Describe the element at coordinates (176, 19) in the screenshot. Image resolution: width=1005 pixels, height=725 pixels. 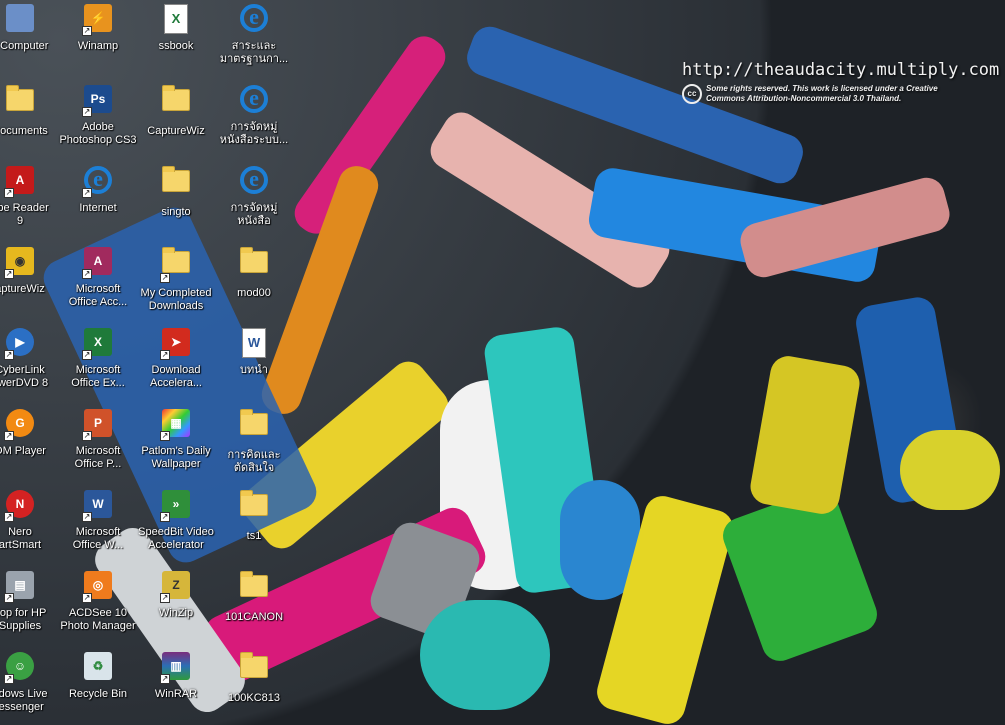
I see `excel-file-icon: X` at that location.